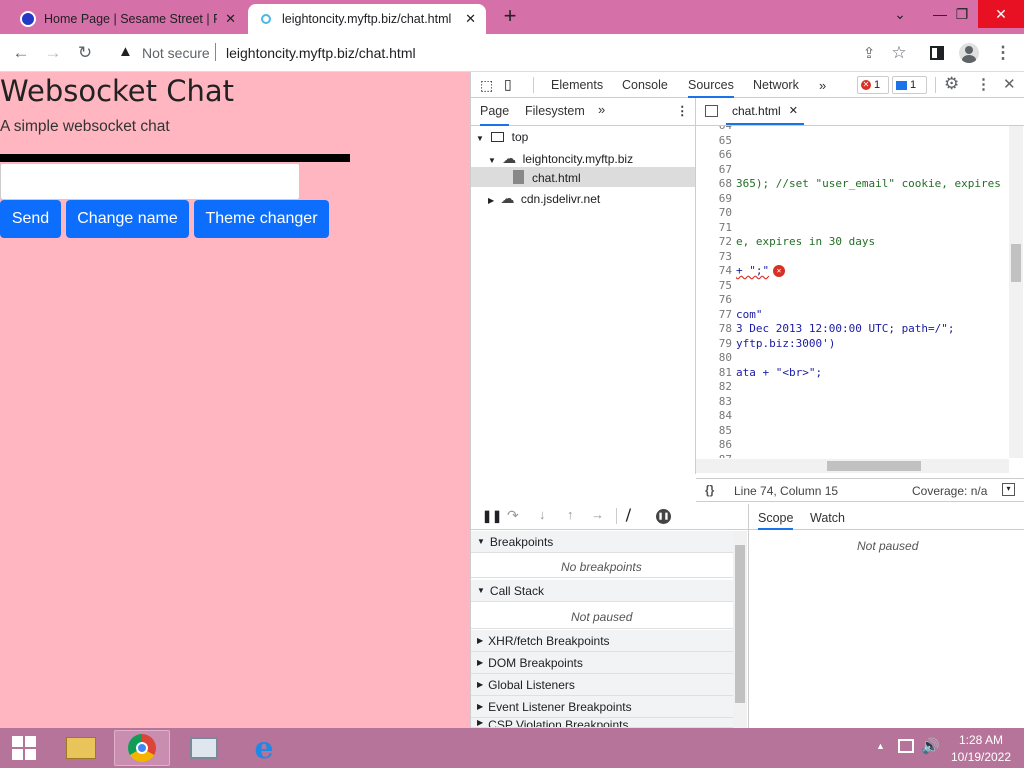 The height and width of the screenshot is (768, 1024). Describe the element at coordinates (570, 514) in the screenshot. I see `step-out-icon: ↑` at that location.